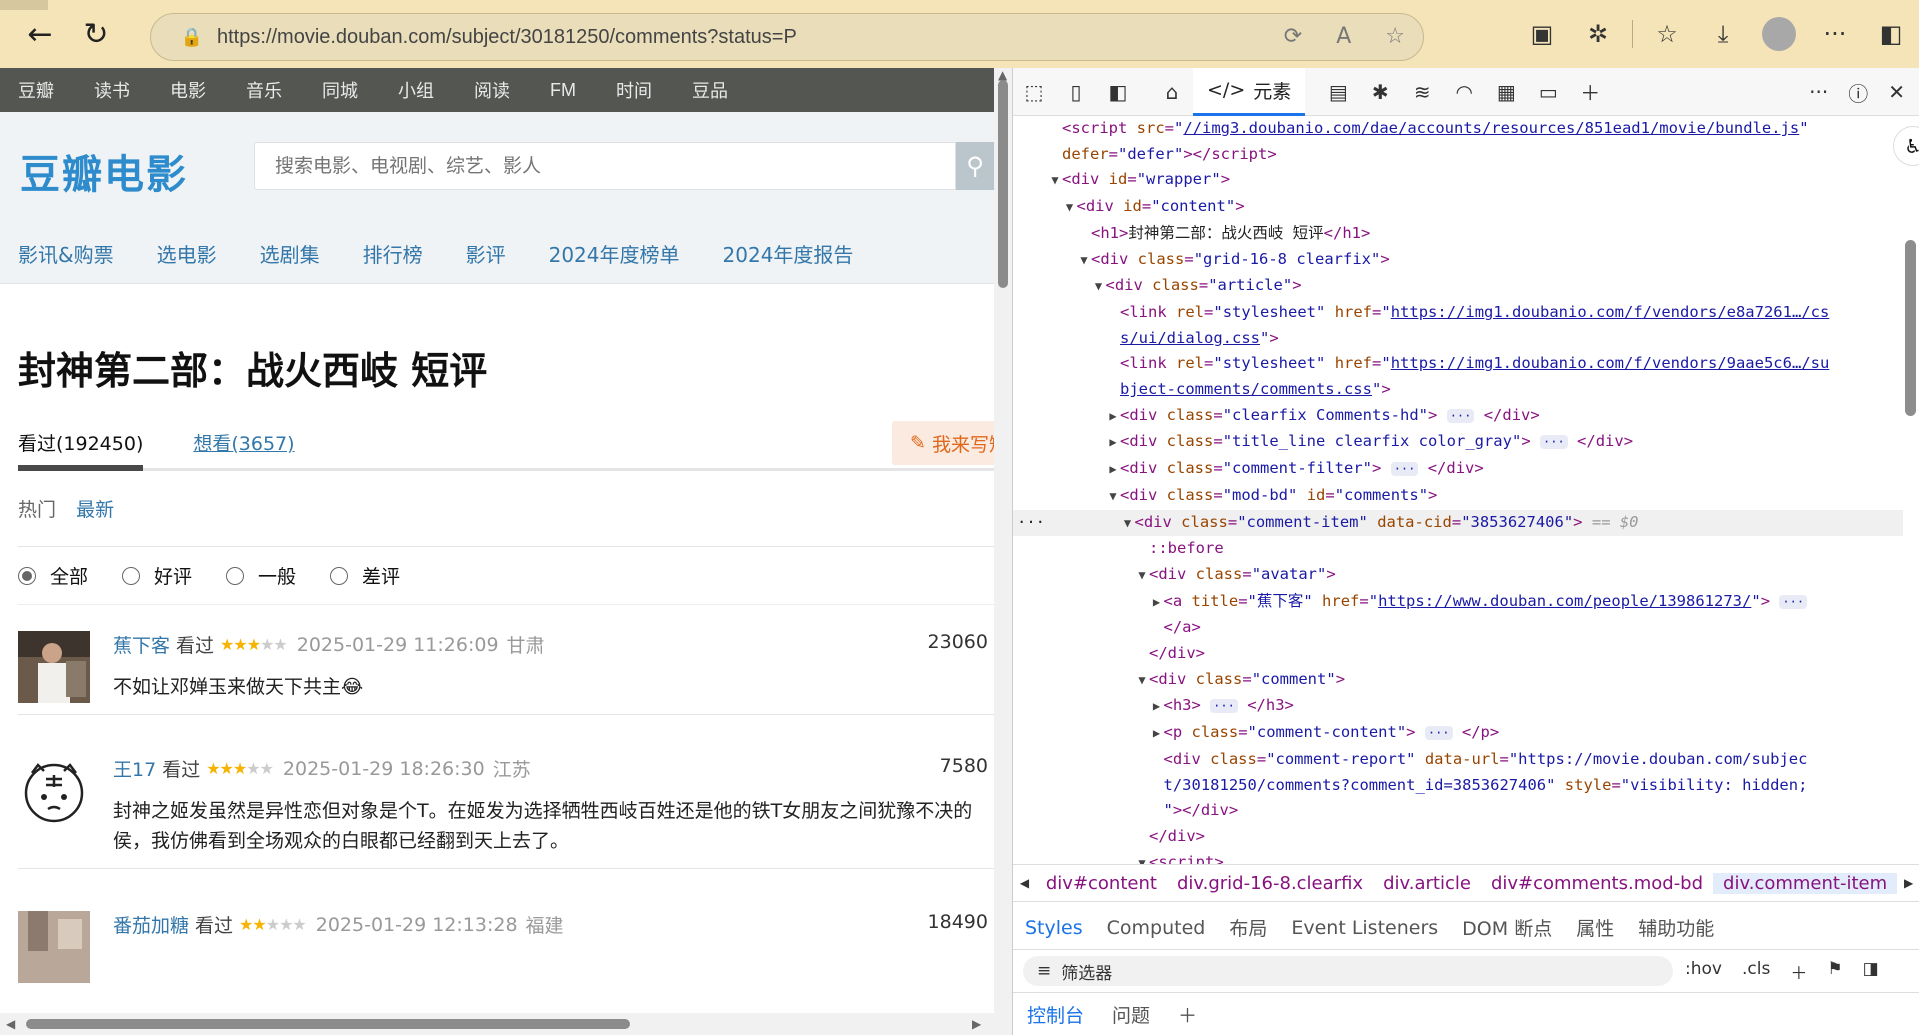 The height and width of the screenshot is (1035, 1919). I want to click on global-nav-item: 同城, so click(340, 90).